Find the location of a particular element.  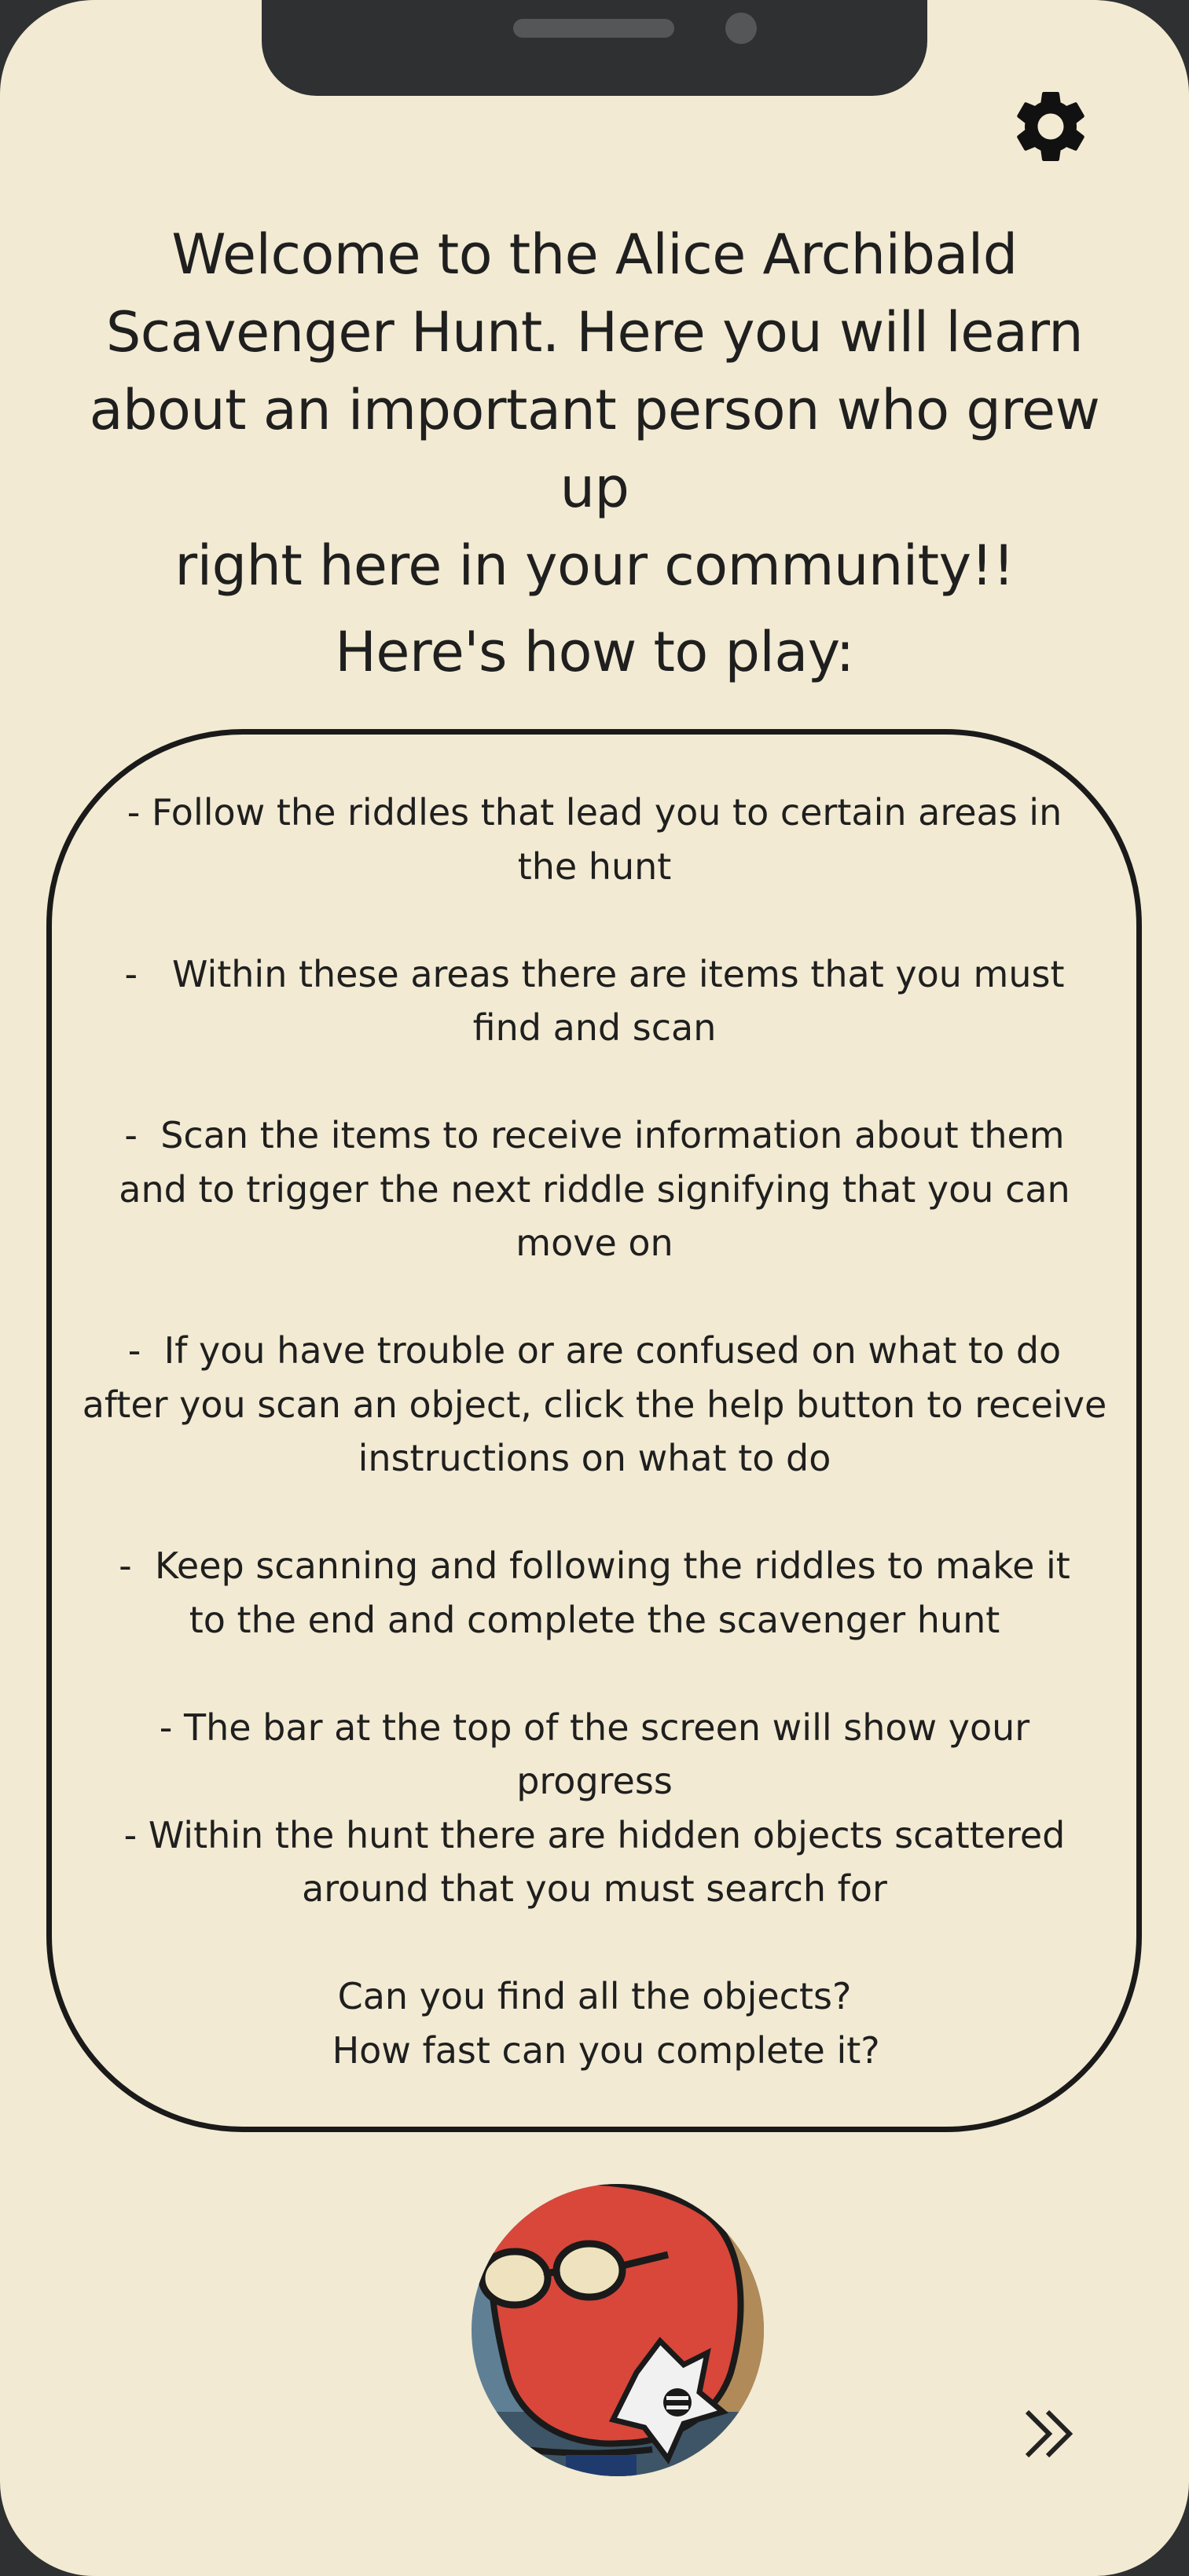

rule-line: move on is located at coordinates (594, 1243).